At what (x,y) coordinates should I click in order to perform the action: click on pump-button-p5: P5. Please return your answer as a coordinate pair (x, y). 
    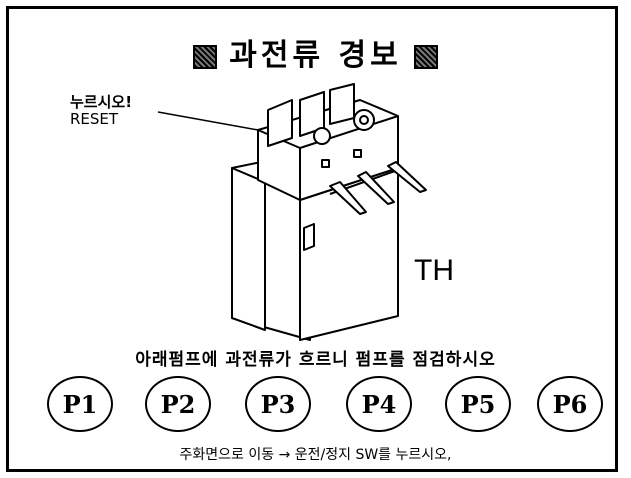
    Looking at the image, I should click on (478, 404).